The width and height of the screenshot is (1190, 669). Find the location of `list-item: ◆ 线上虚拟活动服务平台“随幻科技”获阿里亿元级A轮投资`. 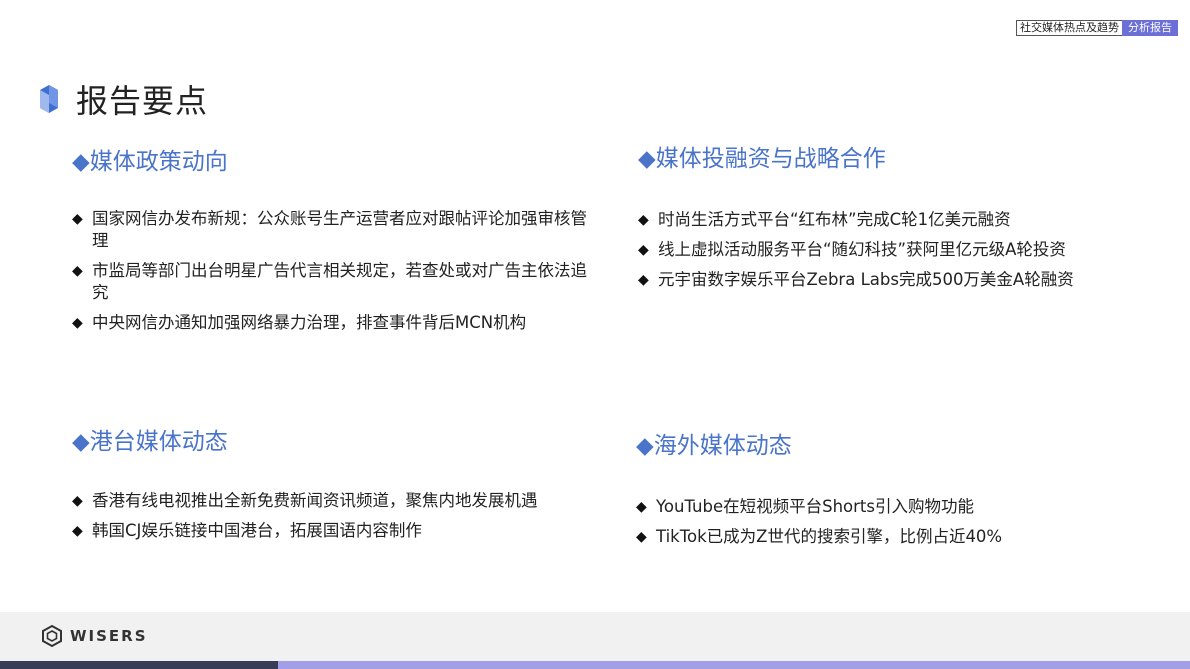

list-item: ◆ 线上虚拟活动服务平台“随幻科技”获阿里亿元级A轮投资 is located at coordinates (873, 250).